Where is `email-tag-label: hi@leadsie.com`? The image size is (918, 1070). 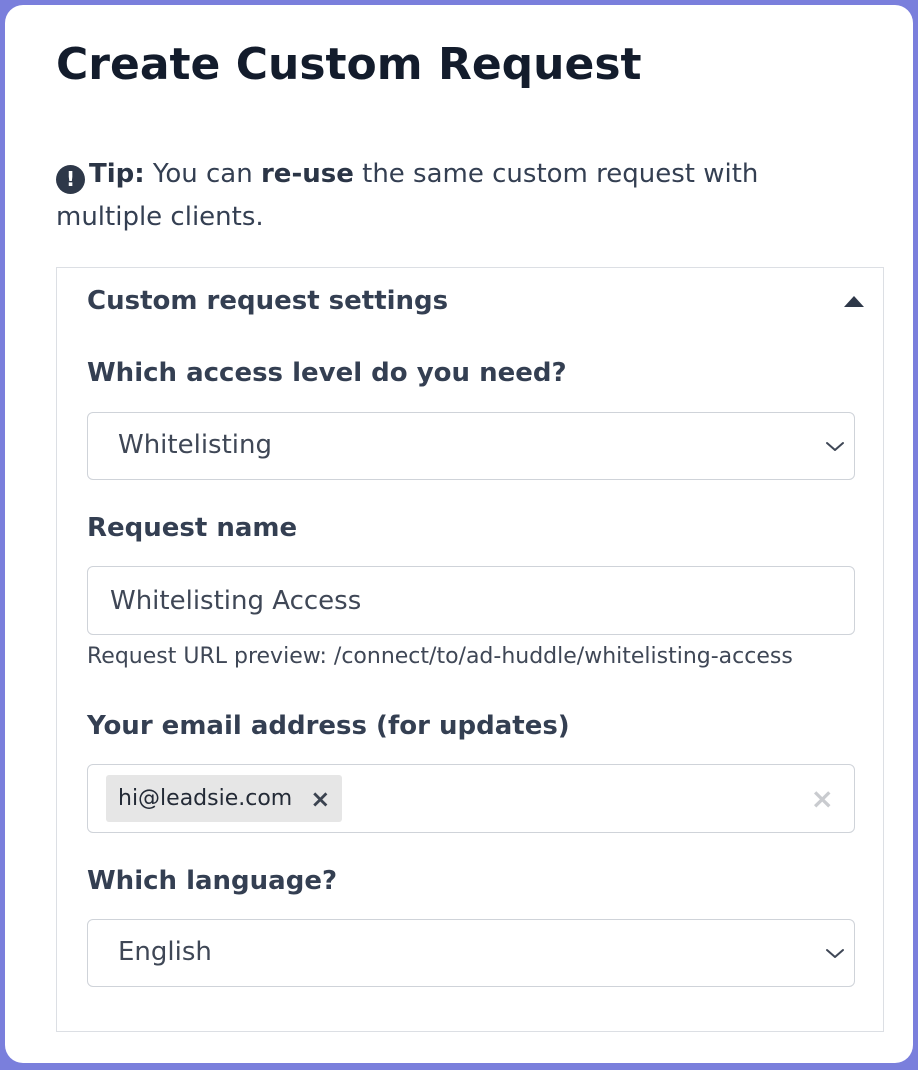 email-tag-label: hi@leadsie.com is located at coordinates (205, 798).